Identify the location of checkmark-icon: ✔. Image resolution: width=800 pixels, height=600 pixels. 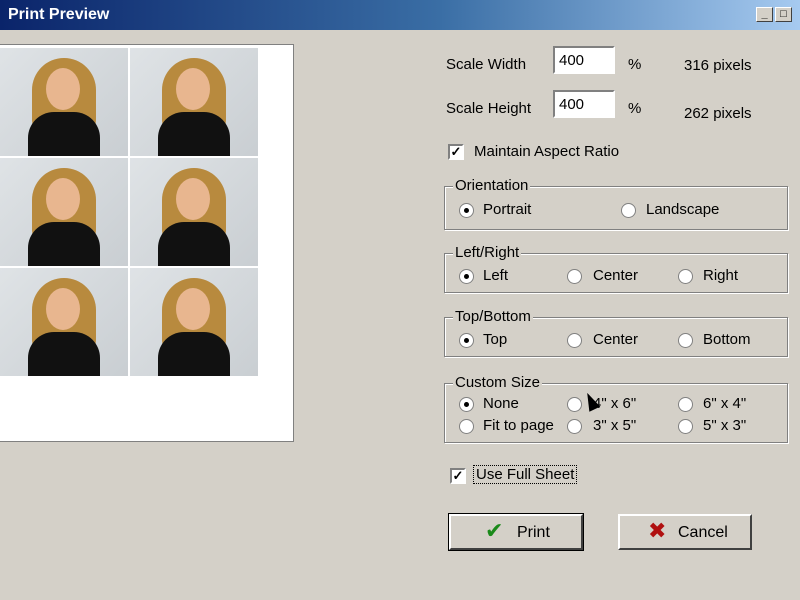
(494, 530).